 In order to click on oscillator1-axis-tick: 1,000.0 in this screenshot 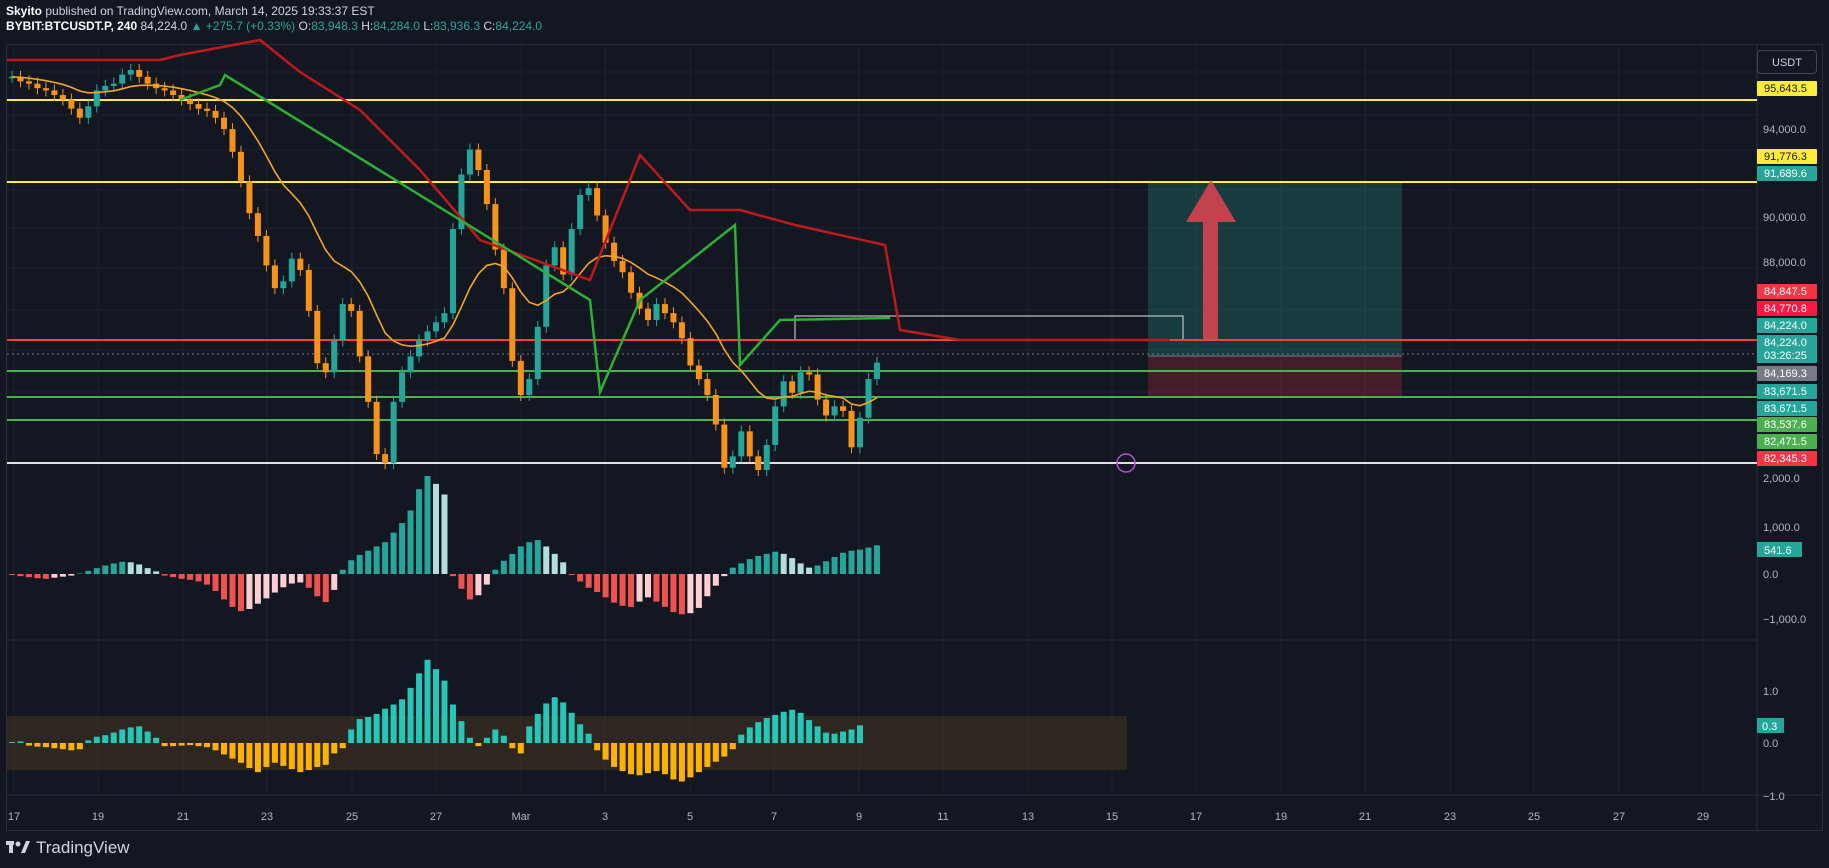, I will do `click(1781, 528)`.